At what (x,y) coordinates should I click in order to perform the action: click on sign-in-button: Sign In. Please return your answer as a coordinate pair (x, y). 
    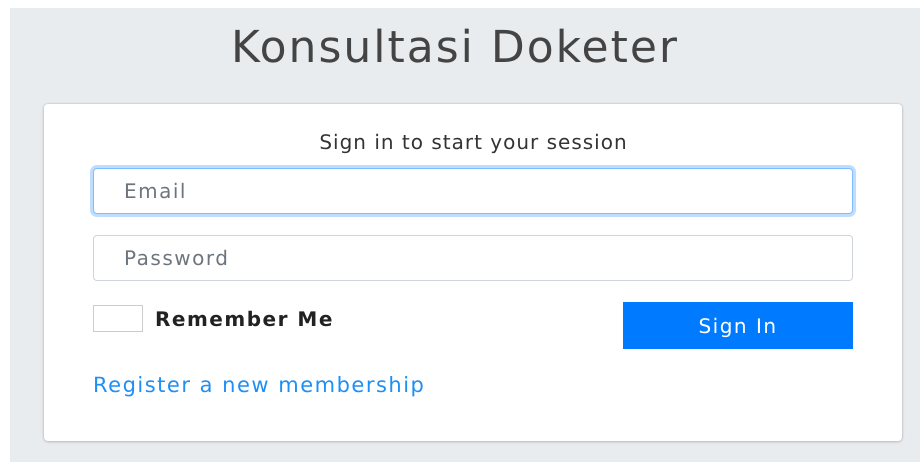
    Looking at the image, I should click on (738, 325).